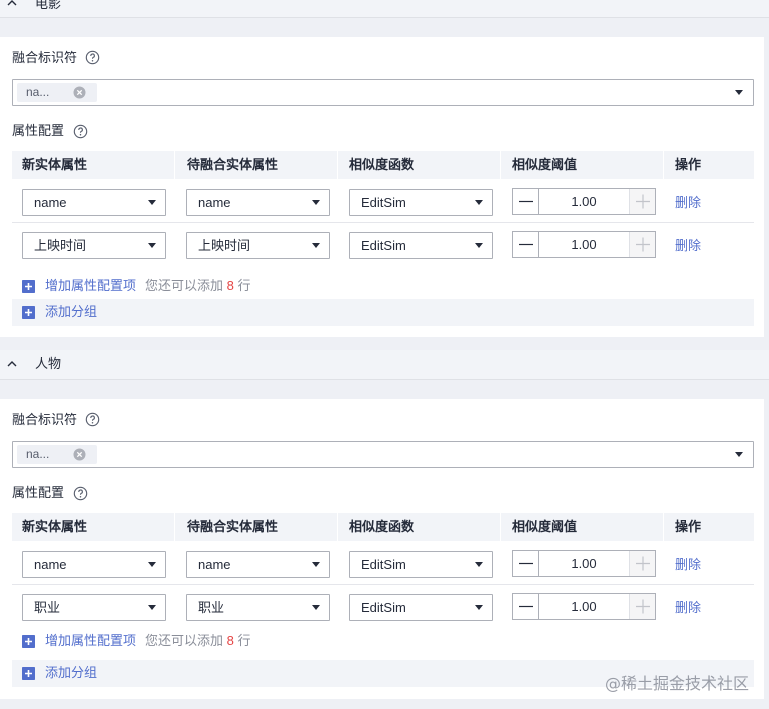 This screenshot has height=709, width=769. What do you see at coordinates (38, 492) in the screenshot?
I see `attr-config-label: 属性配置` at bounding box center [38, 492].